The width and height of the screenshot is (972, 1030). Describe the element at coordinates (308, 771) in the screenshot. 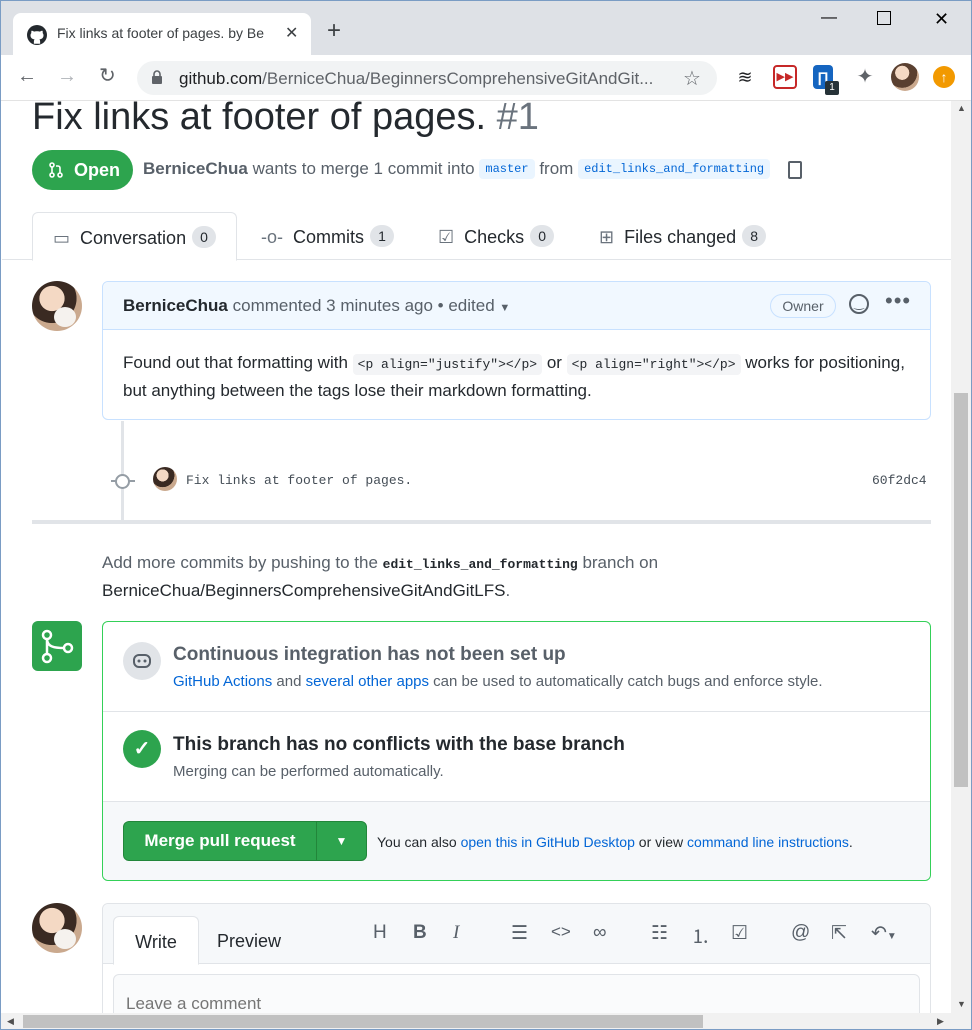

I see `conflict-subtitle: Merging can be performed automatically.` at that location.